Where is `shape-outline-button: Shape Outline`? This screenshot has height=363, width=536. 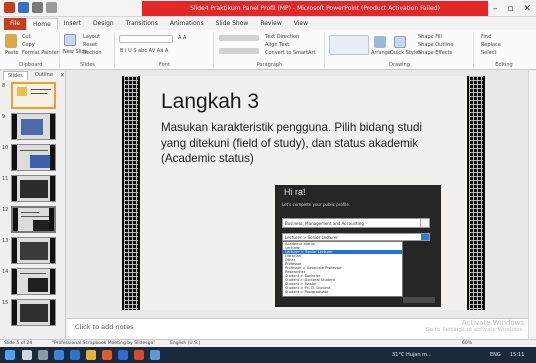 shape-outline-button: Shape Outline is located at coordinates (435, 45).